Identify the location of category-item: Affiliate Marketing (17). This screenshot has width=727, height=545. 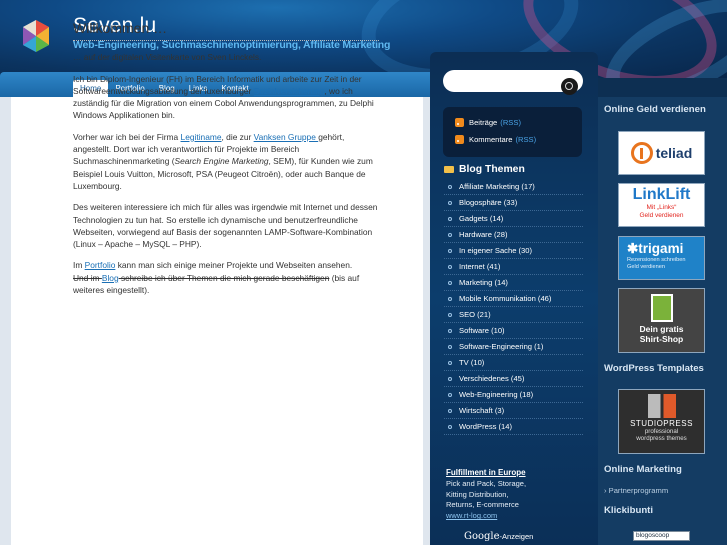
(513, 187).